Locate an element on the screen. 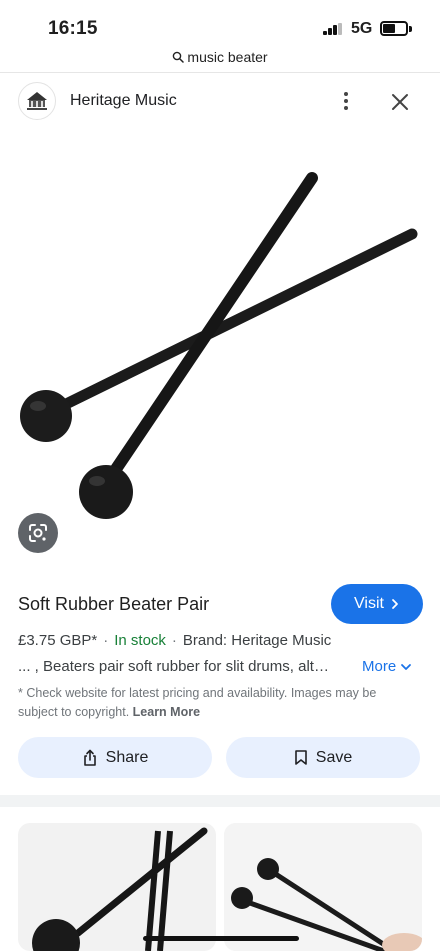 The height and width of the screenshot is (951, 440). brand: Brand: Heritage Music is located at coordinates (257, 640).